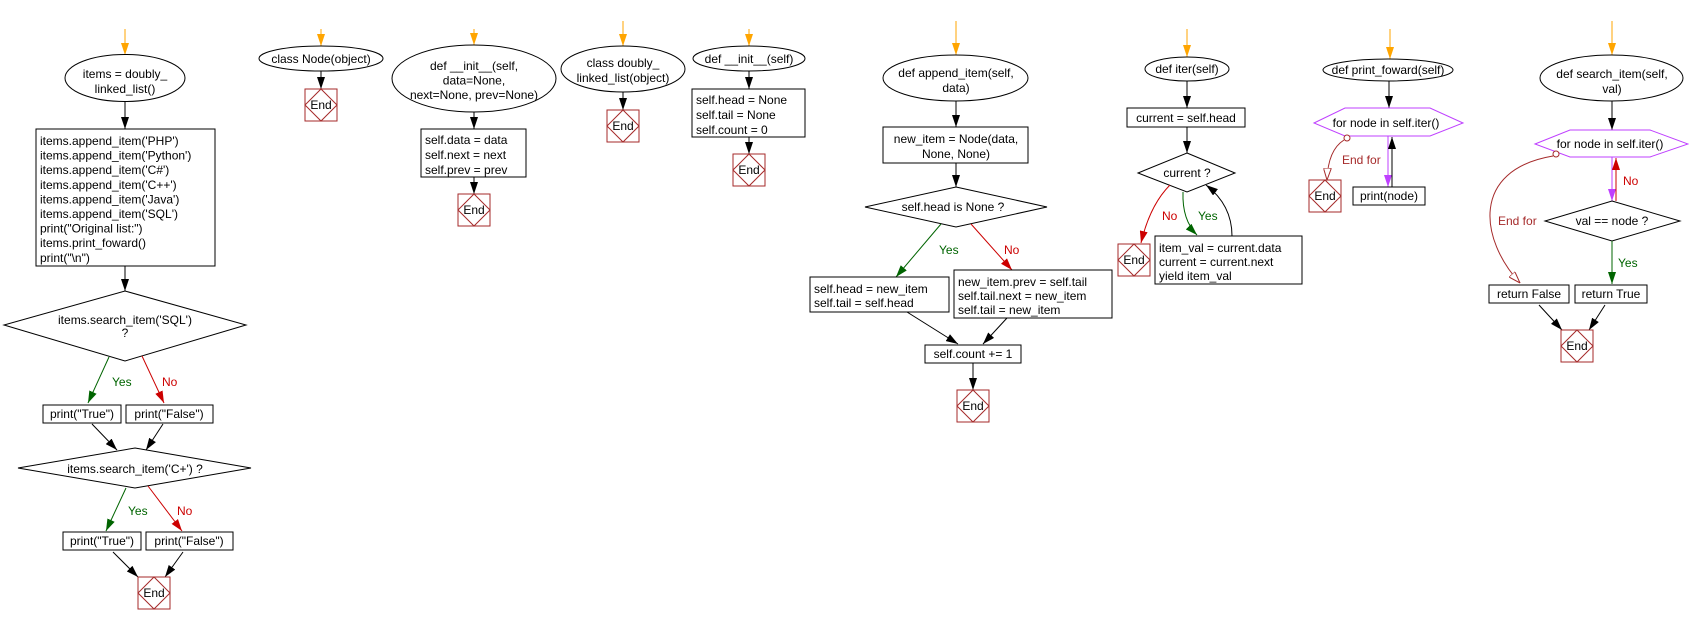  I want to click on process-box: current = self.head, so click(1186, 117).